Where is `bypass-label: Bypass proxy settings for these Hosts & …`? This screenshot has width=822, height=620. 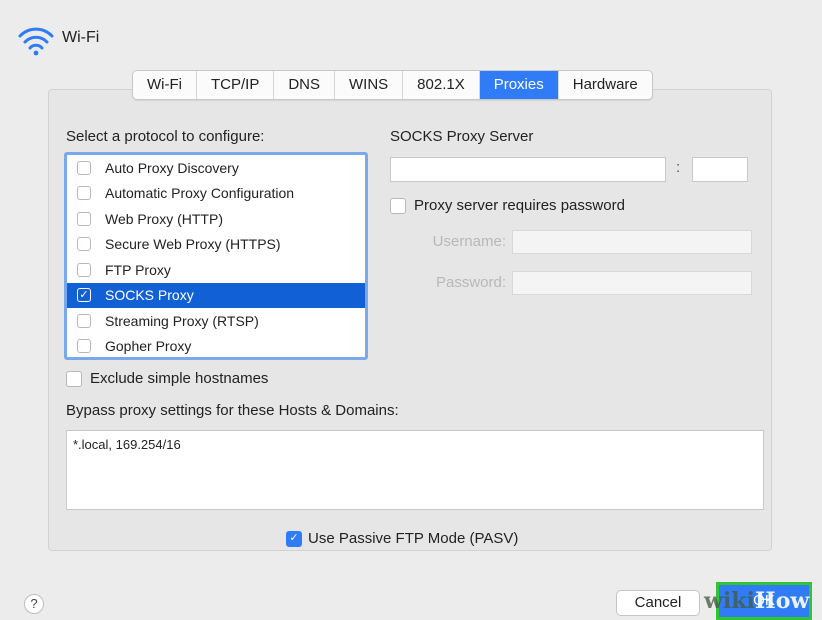
bypass-label: Bypass proxy settings for these Hosts & … is located at coordinates (232, 410).